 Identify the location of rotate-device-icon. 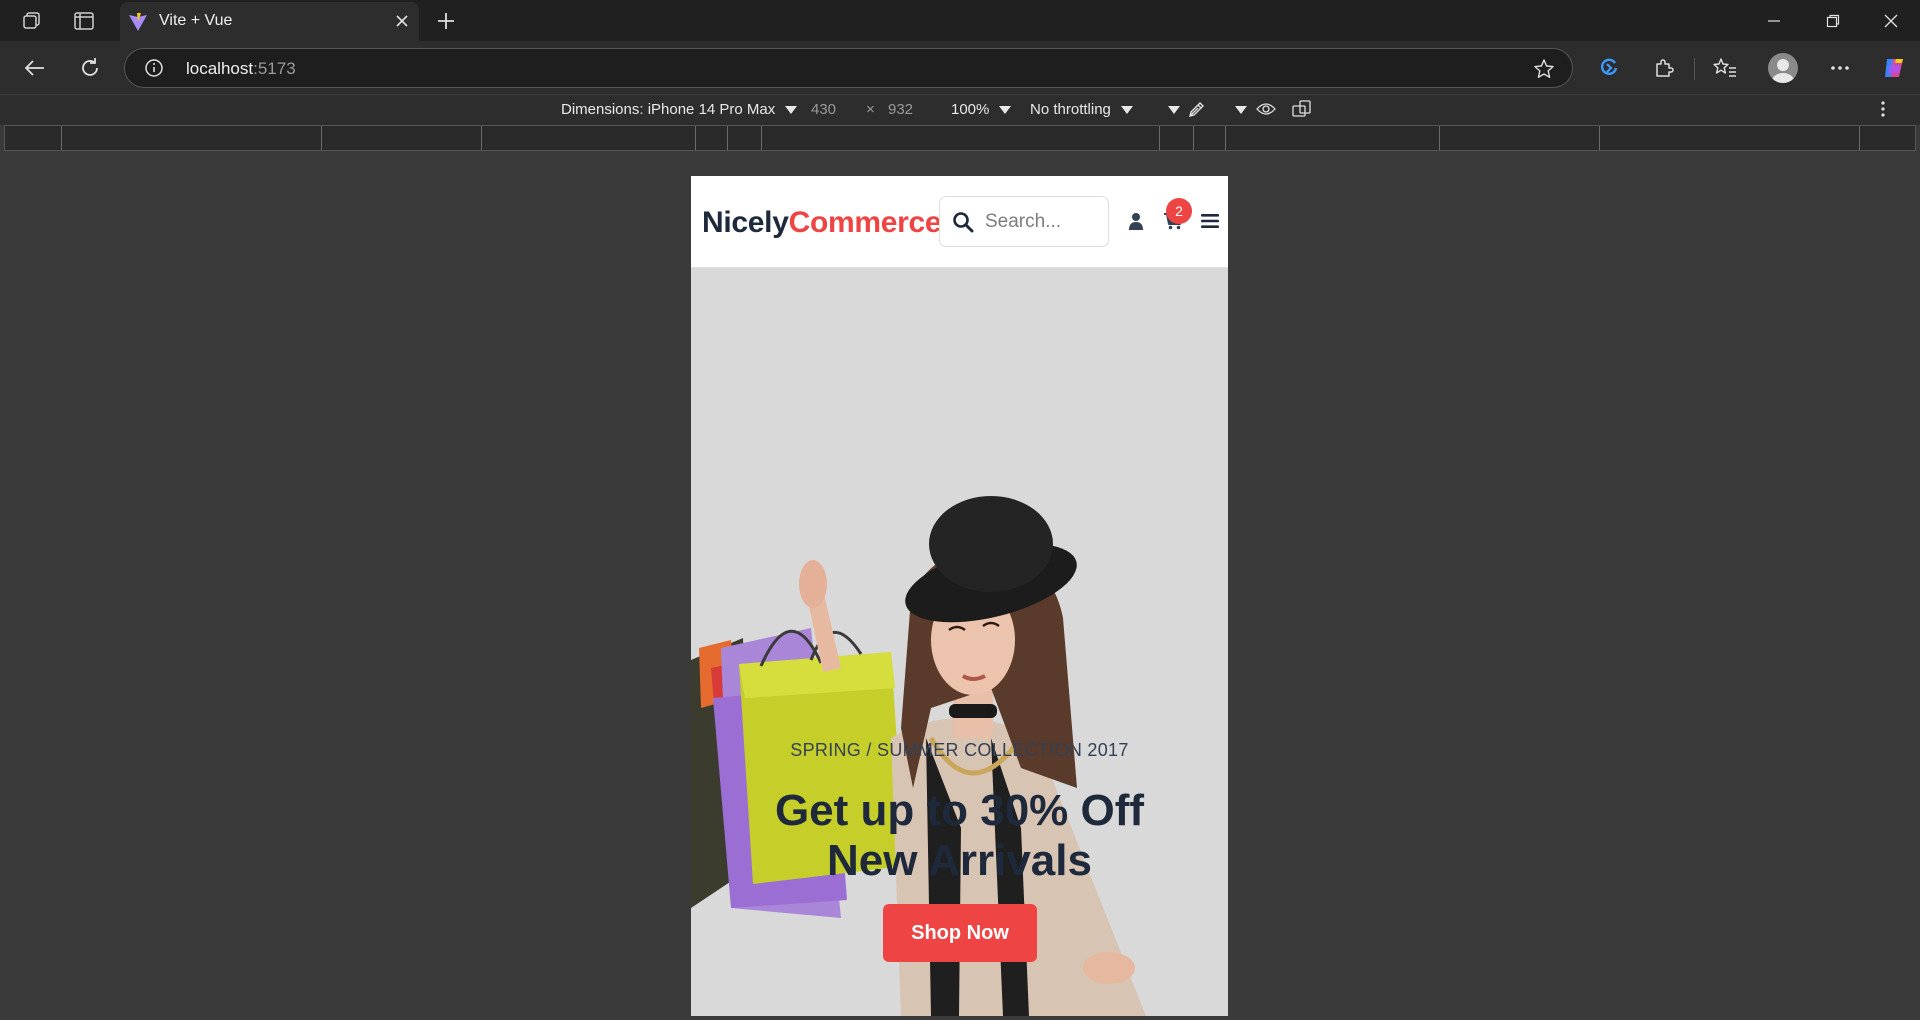
(1302, 111).